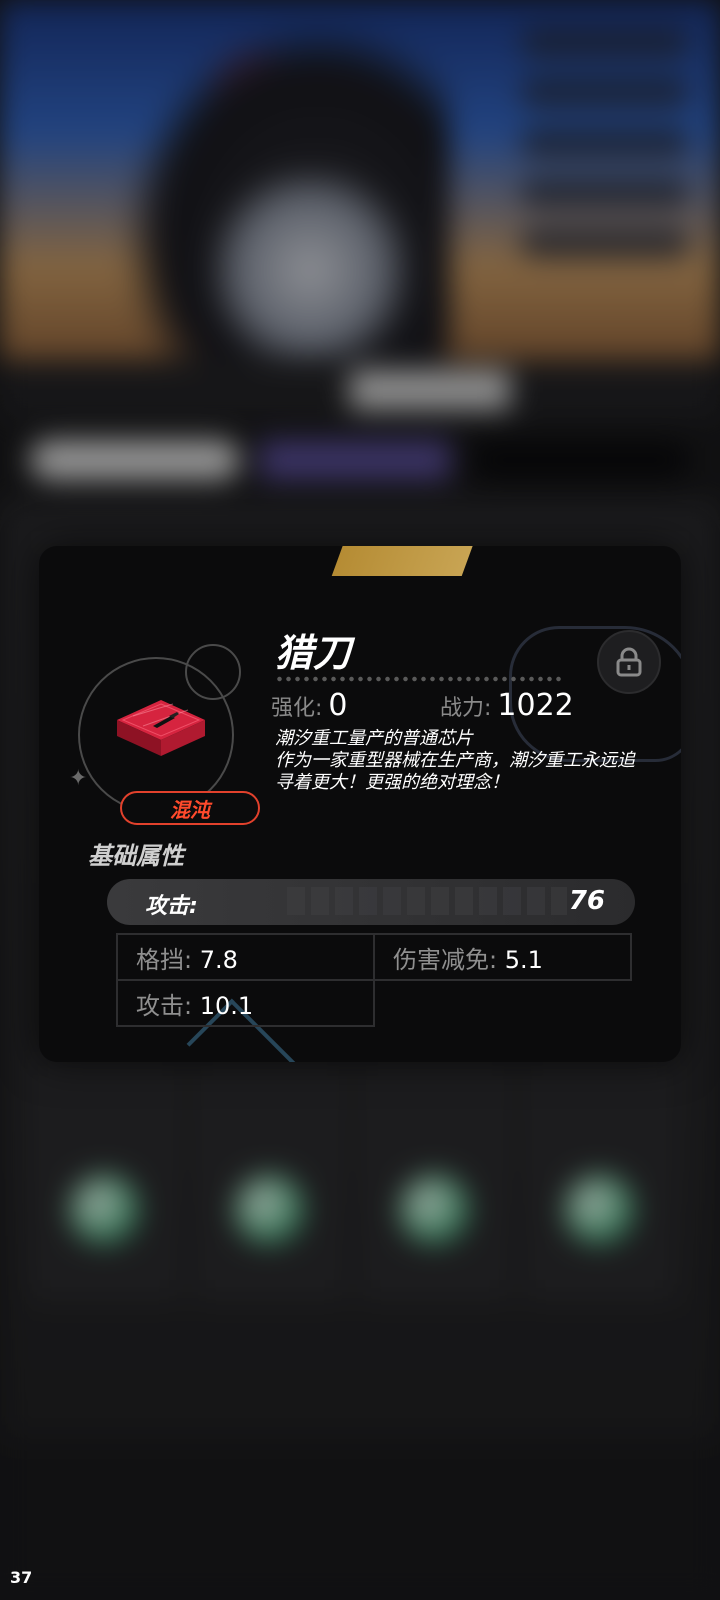  I want to click on sub-stat-label: 伤害减免:, so click(445, 959).